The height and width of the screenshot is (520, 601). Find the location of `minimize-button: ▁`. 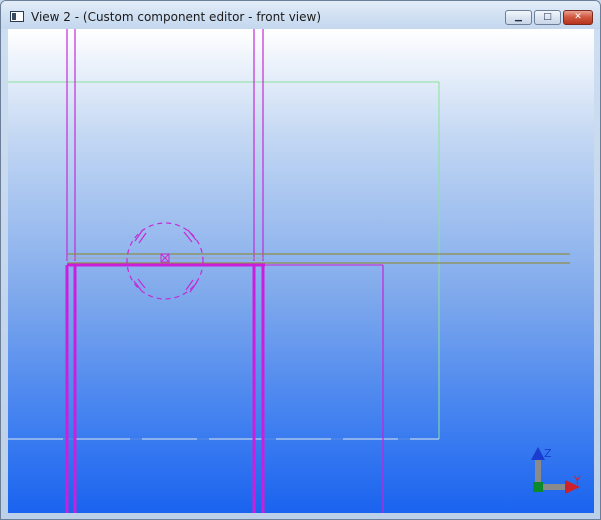

minimize-button: ▁ is located at coordinates (518, 17).